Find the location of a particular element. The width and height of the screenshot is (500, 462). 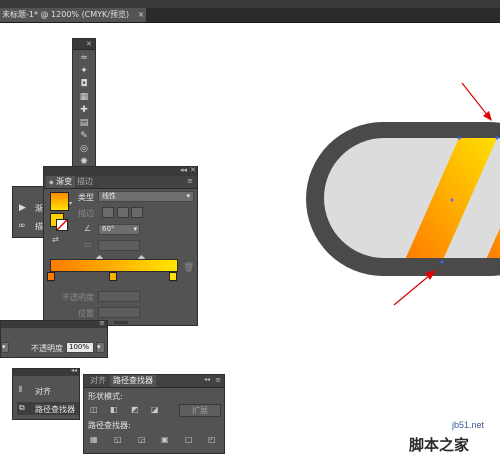

anchor-point-top-right is located at coordinates (497, 138).